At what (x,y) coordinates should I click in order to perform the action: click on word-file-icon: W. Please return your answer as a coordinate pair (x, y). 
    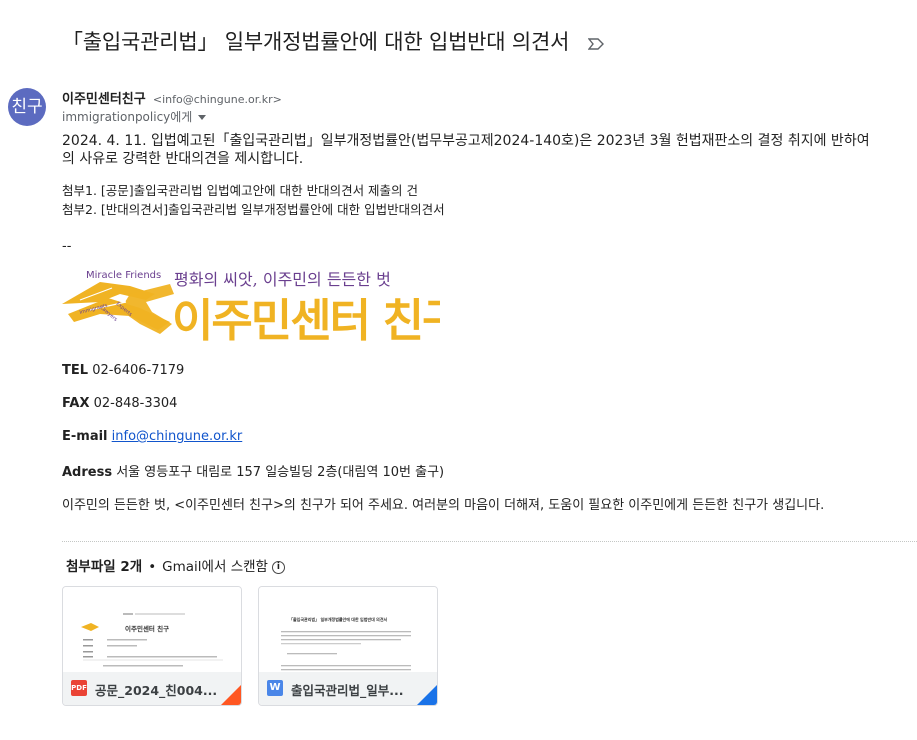
    Looking at the image, I should click on (275, 688).